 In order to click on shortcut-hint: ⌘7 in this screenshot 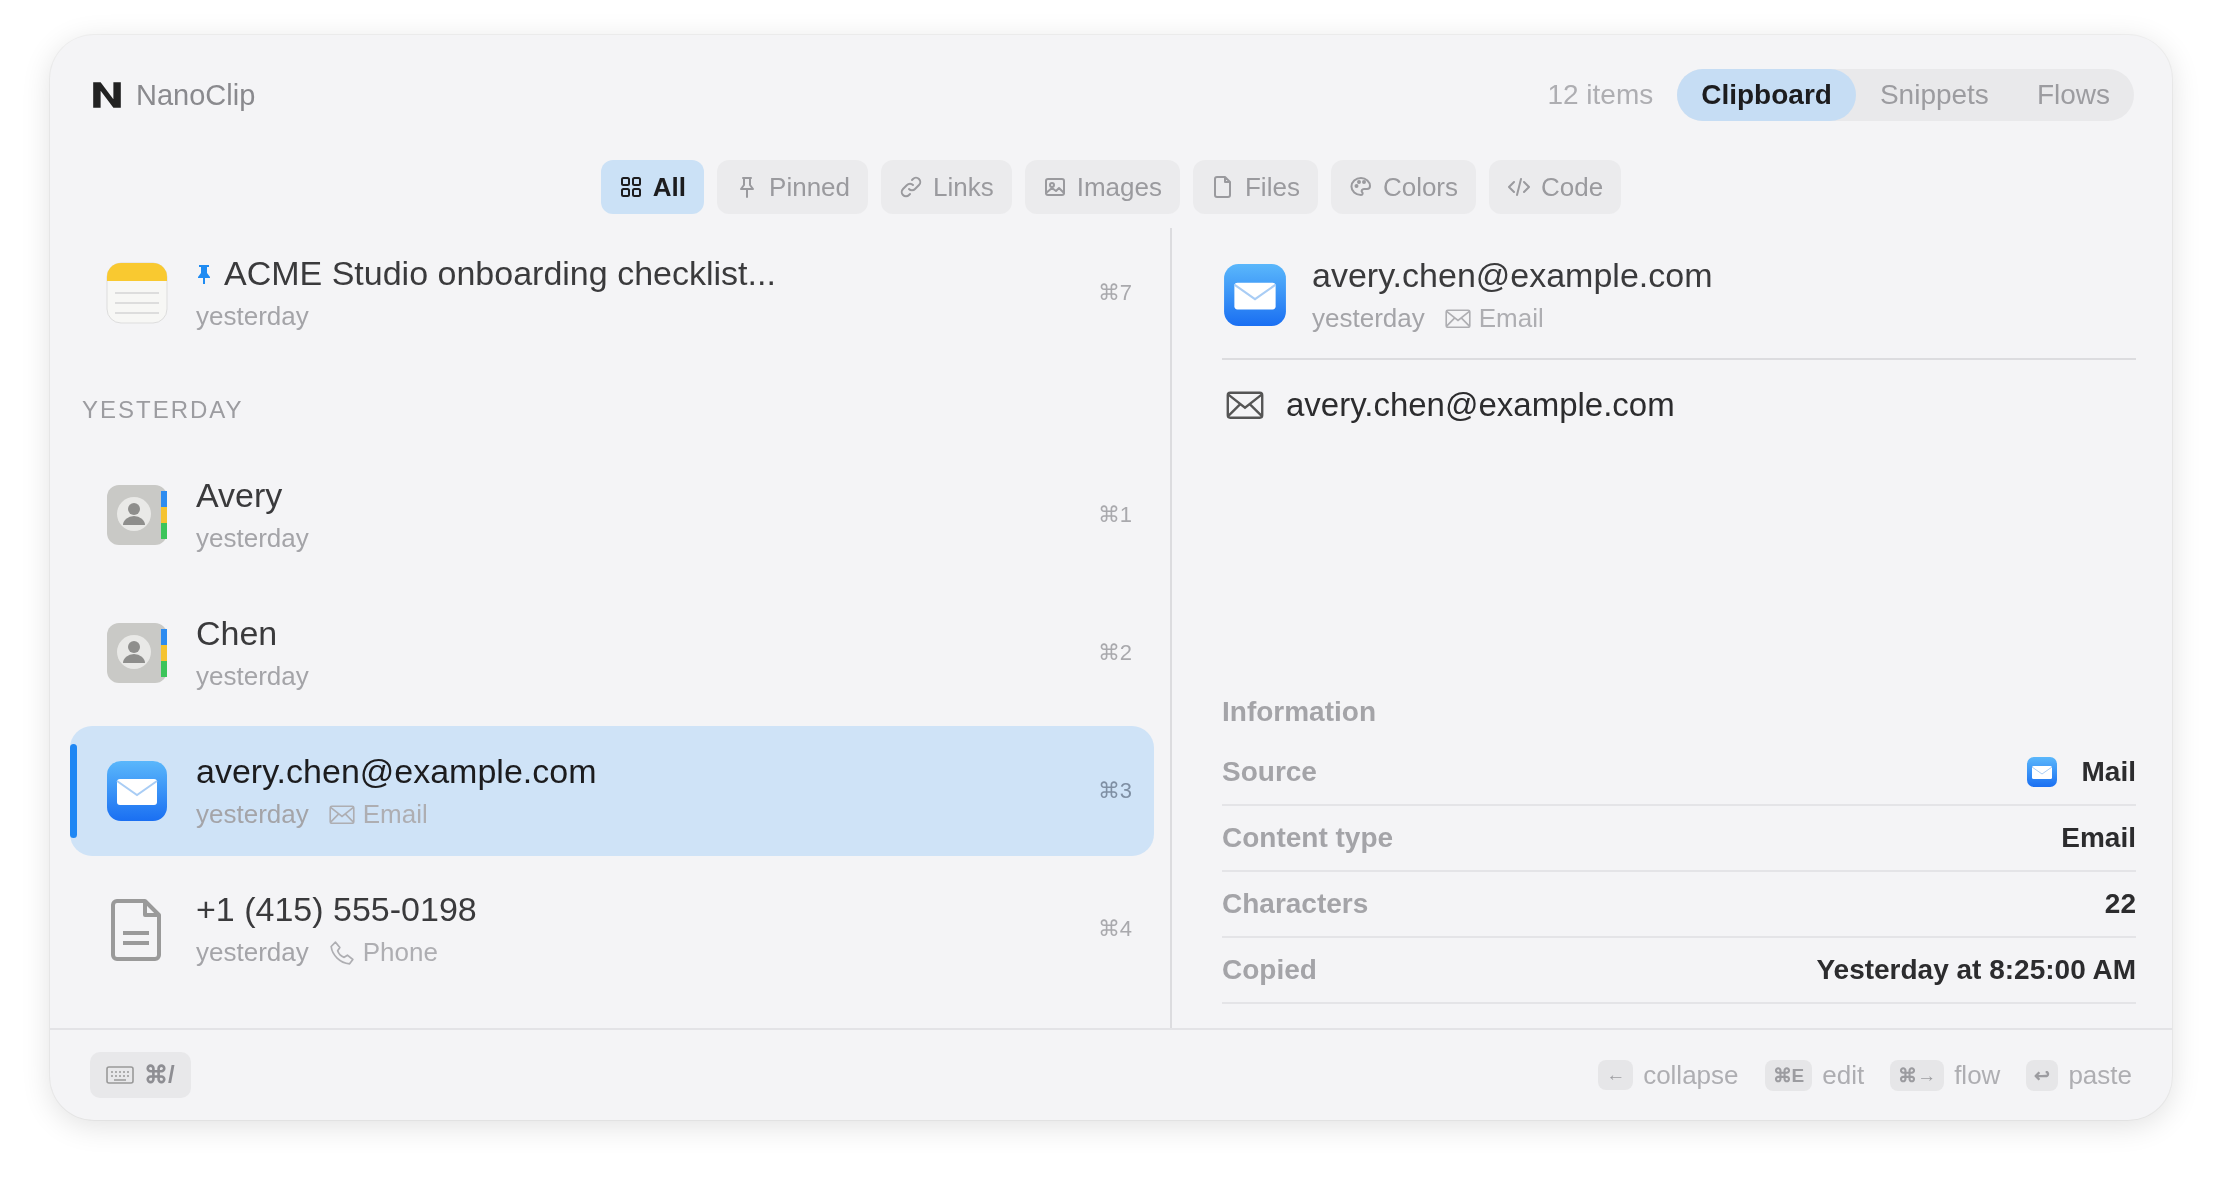, I will do `click(1114, 293)`.